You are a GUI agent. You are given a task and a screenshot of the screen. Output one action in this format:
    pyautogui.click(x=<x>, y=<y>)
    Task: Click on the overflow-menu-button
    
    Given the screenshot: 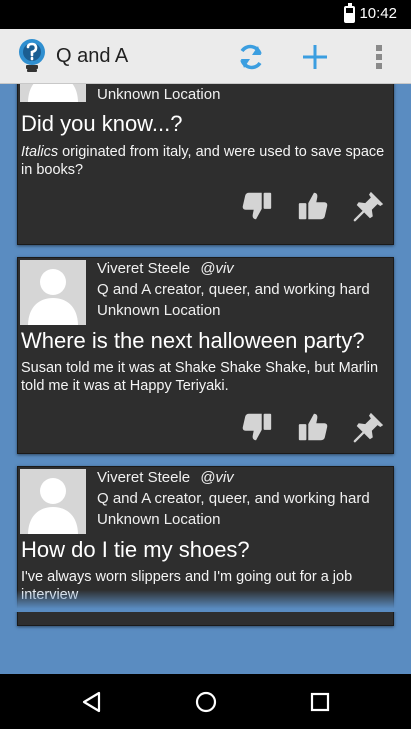 What is the action you would take?
    pyautogui.click(x=379, y=57)
    